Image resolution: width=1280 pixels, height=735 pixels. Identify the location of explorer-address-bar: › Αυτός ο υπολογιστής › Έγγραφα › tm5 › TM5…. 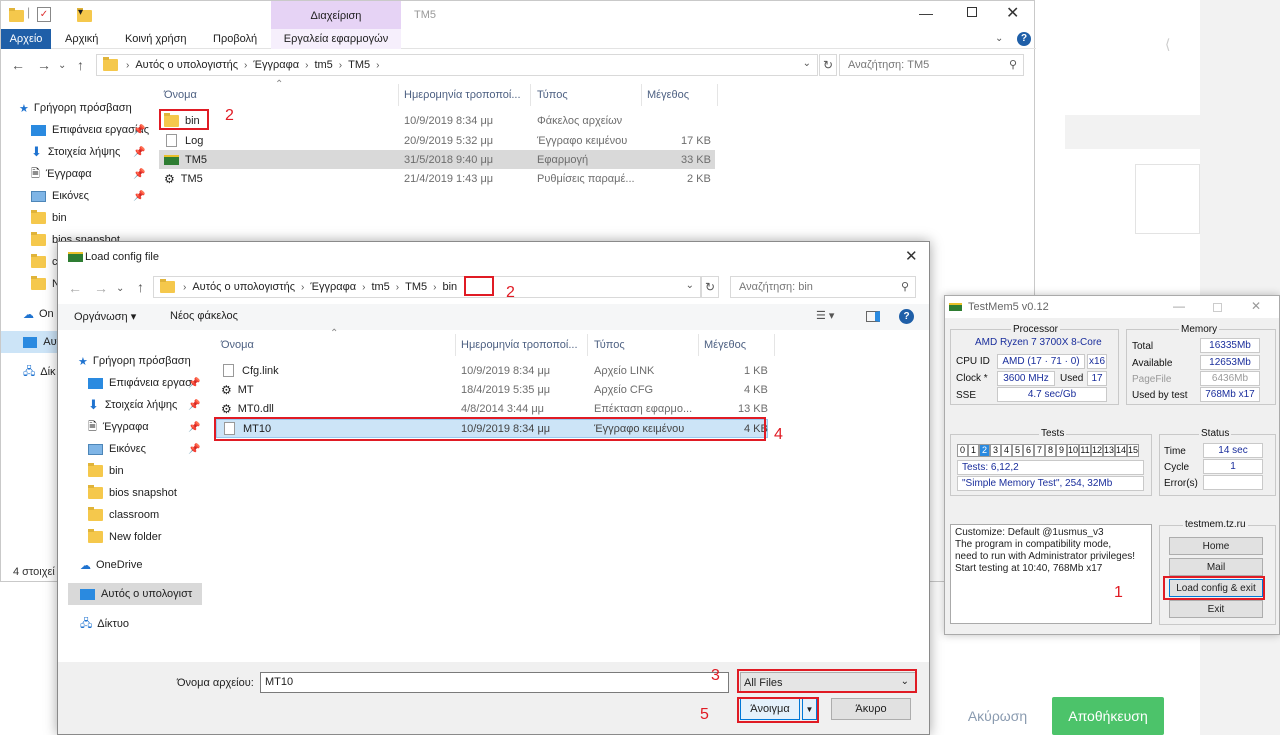
(457, 65).